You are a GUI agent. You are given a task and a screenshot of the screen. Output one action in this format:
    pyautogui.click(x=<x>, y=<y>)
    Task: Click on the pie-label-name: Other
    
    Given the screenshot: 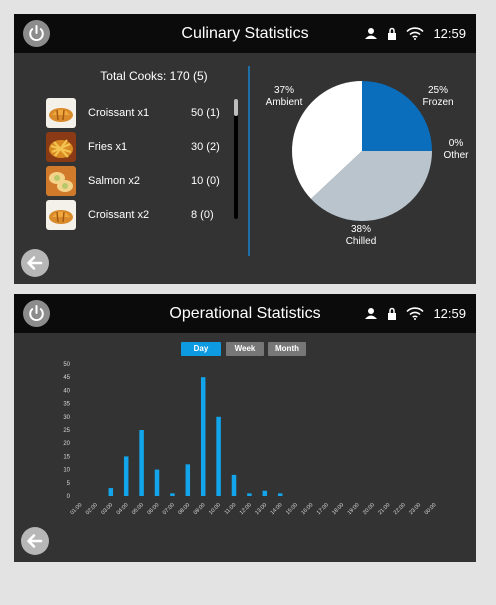 What is the action you would take?
    pyautogui.click(x=456, y=155)
    